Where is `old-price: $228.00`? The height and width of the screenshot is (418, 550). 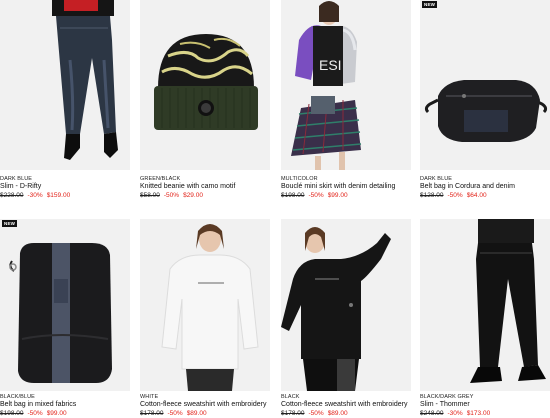
old-price: $228.00 is located at coordinates (12, 195).